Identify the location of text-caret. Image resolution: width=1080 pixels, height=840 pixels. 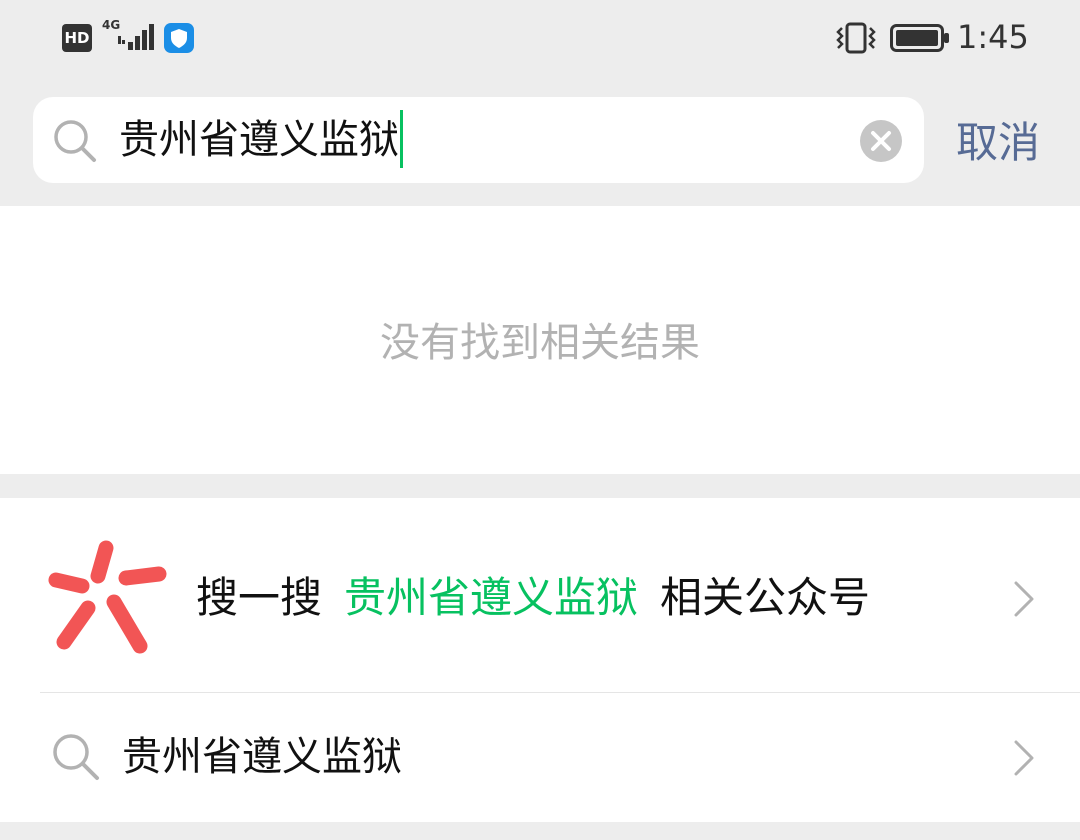
(401, 139).